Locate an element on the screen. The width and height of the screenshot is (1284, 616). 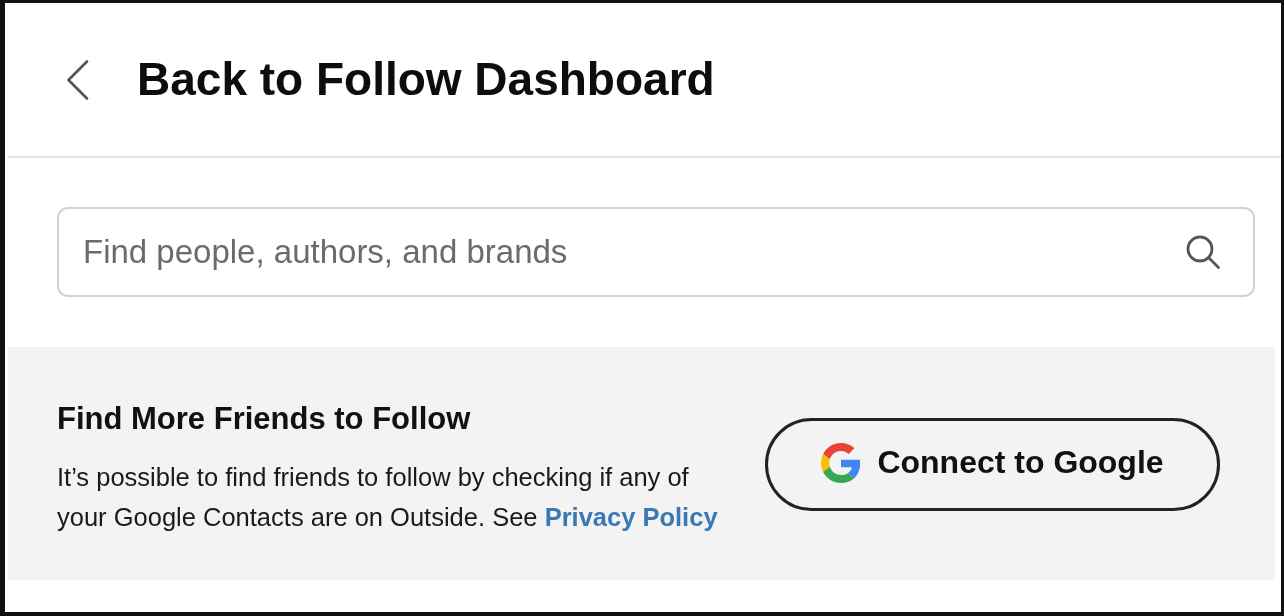
friends-heading: Find More Friends to Follow is located at coordinates (264, 418).